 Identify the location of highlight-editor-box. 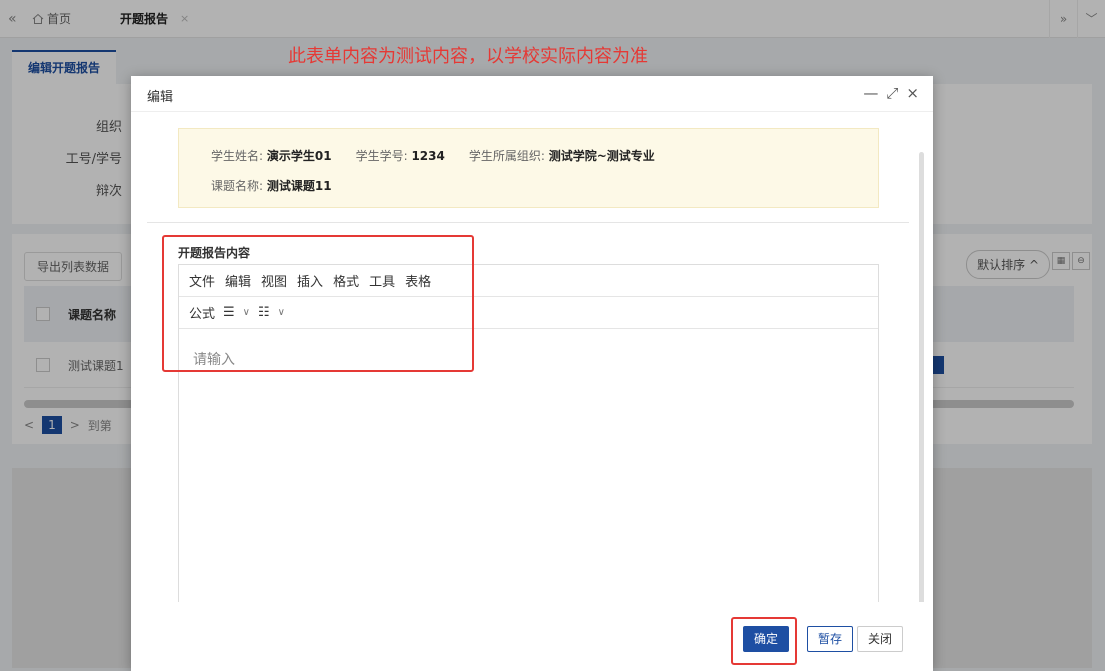
(318, 303).